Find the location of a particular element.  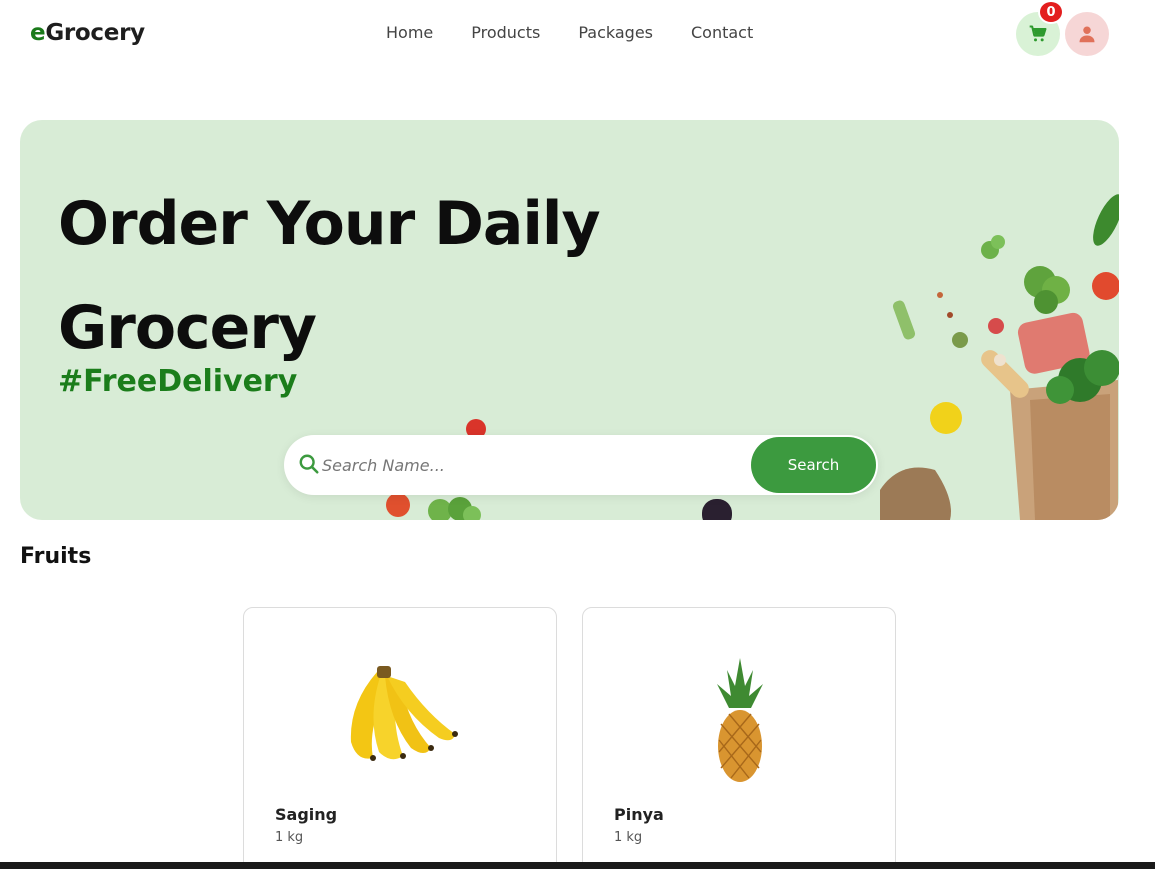

grocery-bag-illustration is located at coordinates (999, 357).